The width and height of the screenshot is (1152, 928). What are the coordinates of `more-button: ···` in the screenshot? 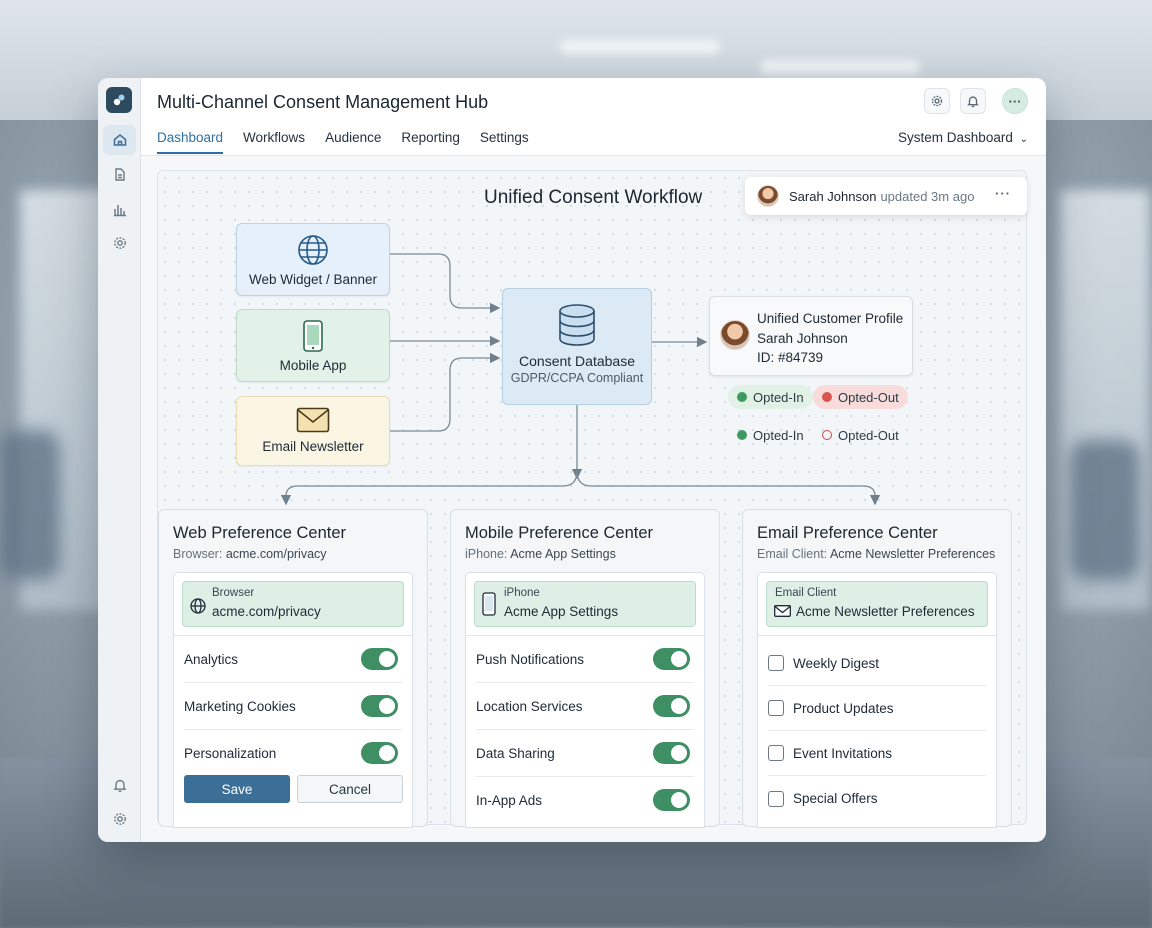 It's located at (1015, 101).